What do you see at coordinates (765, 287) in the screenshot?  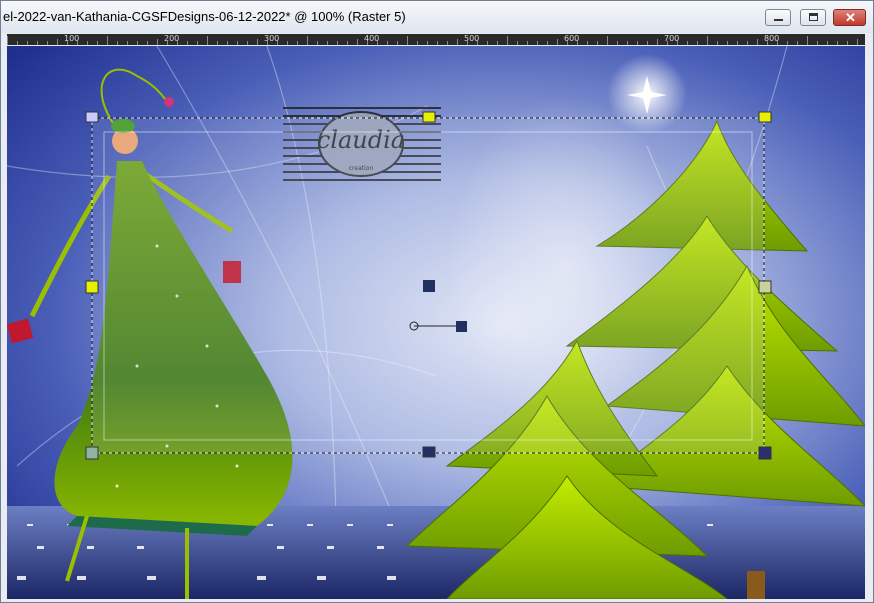 I see `handle-middle-right` at bounding box center [765, 287].